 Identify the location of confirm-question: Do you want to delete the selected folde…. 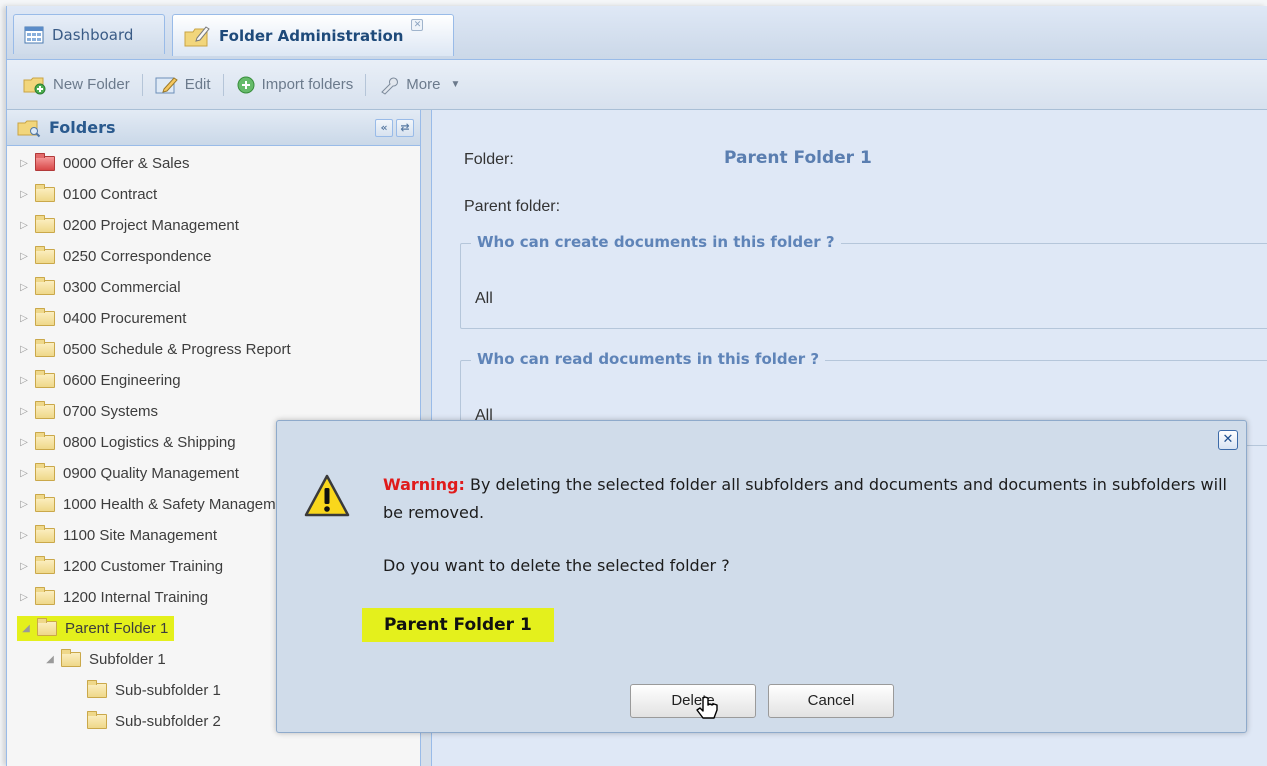
(556, 565).